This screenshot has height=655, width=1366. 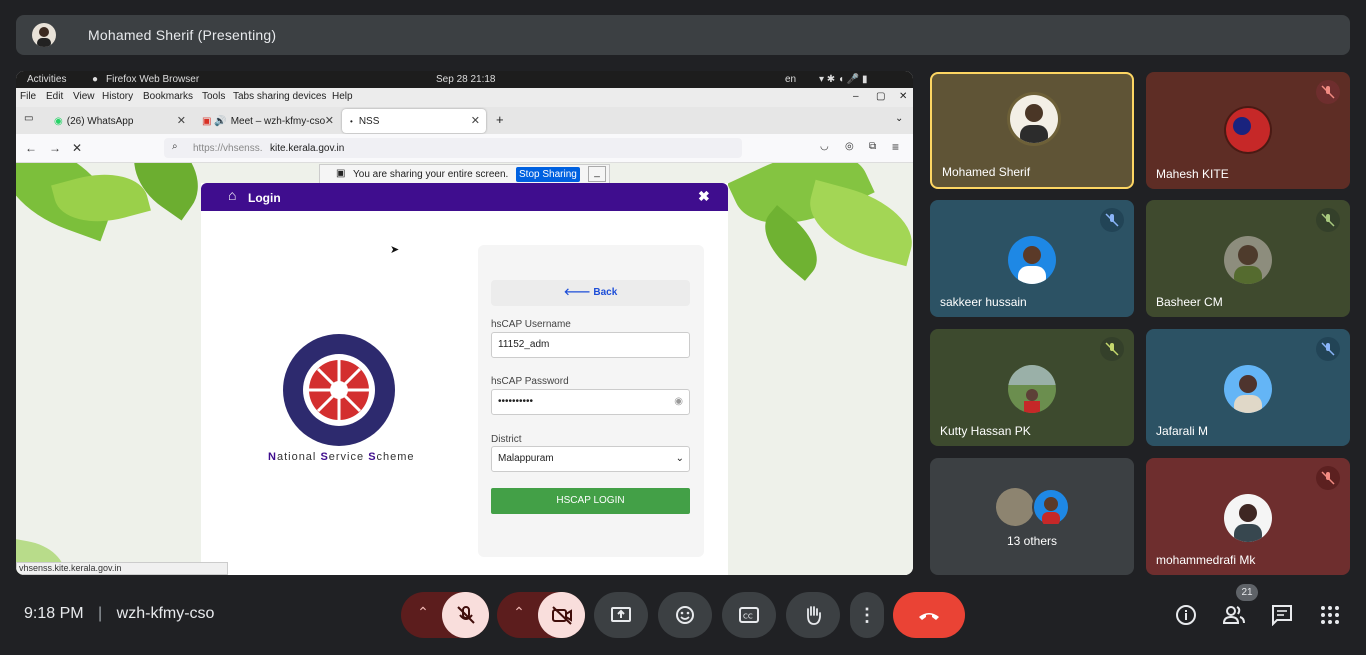 What do you see at coordinates (414, 121) in the screenshot?
I see `tab-nss: • NSS ✕` at bounding box center [414, 121].